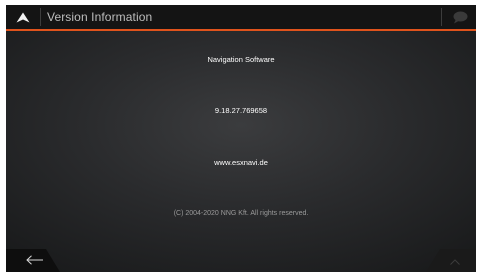 This screenshot has height=277, width=482. What do you see at coordinates (100, 17) in the screenshot?
I see `page-title: Version Information` at bounding box center [100, 17].